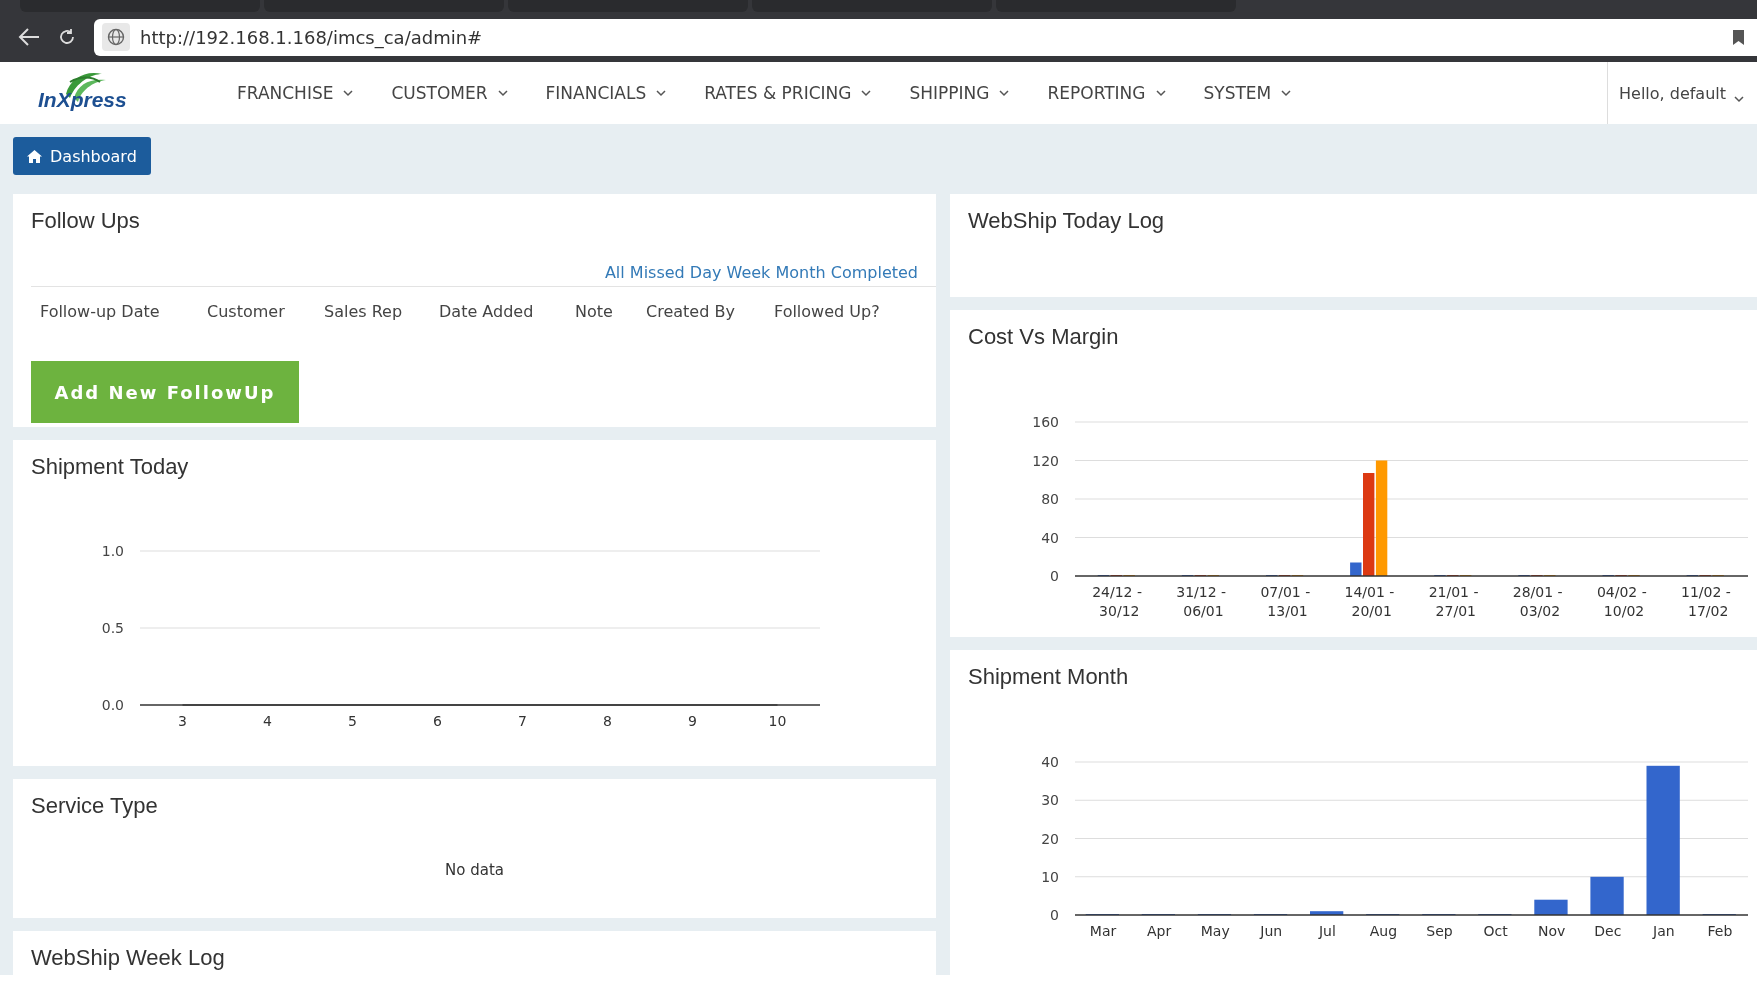 This screenshot has height=993, width=1757. What do you see at coordinates (1285, 601) in the screenshot?
I see `axis-tick-label: 07/01 - 13/01` at bounding box center [1285, 601].